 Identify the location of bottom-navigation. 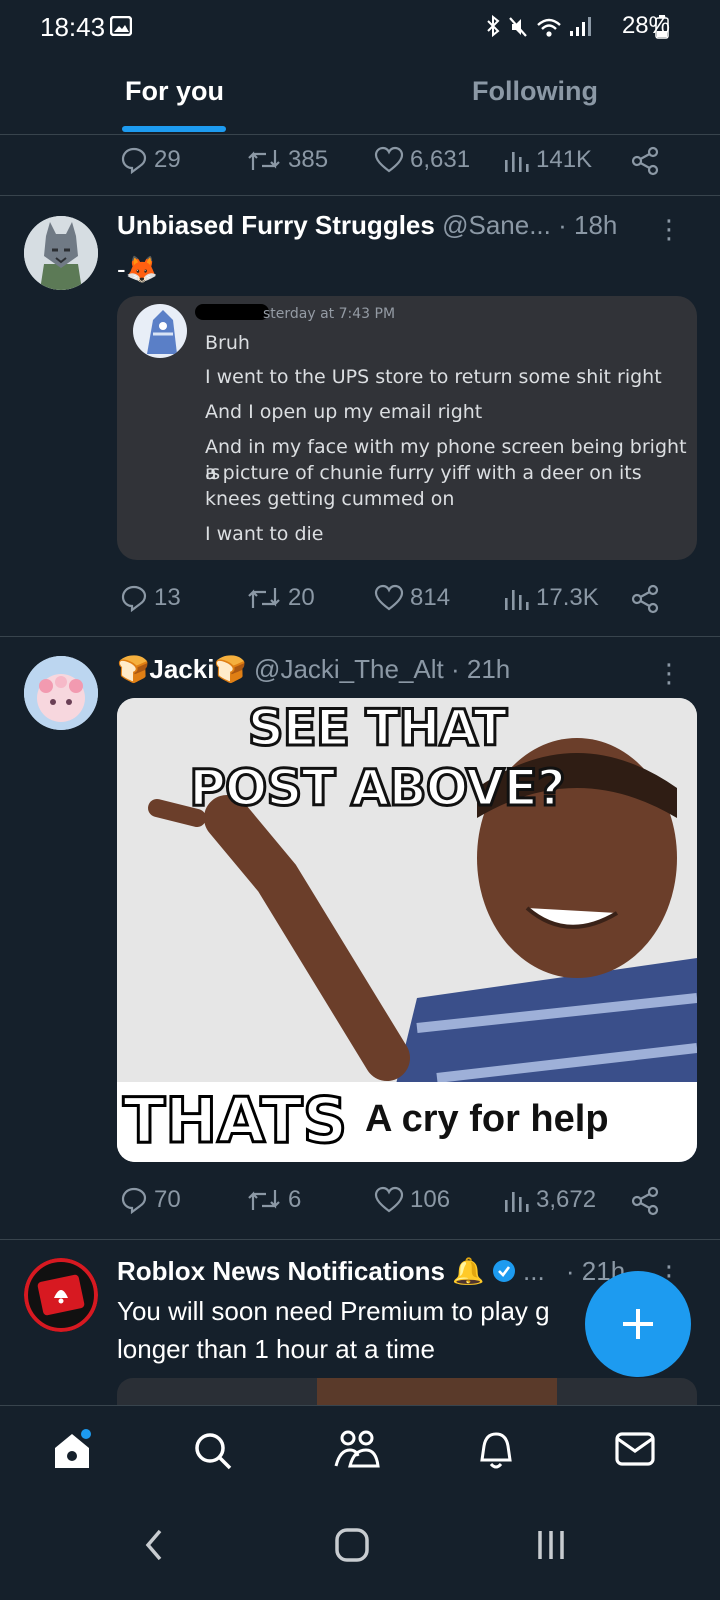
(360, 1455).